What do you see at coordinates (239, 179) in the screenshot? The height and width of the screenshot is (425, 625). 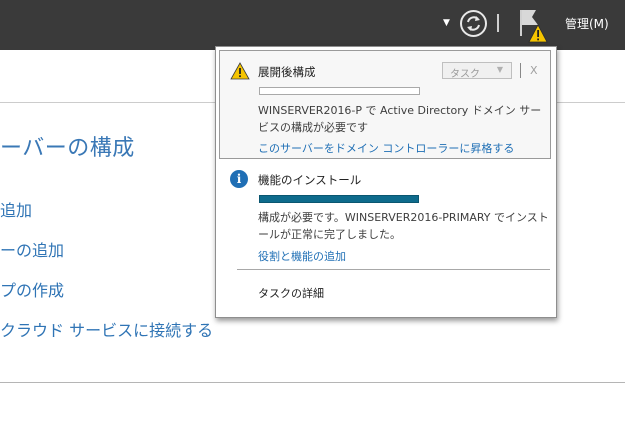 I see `info-icon: i` at bounding box center [239, 179].